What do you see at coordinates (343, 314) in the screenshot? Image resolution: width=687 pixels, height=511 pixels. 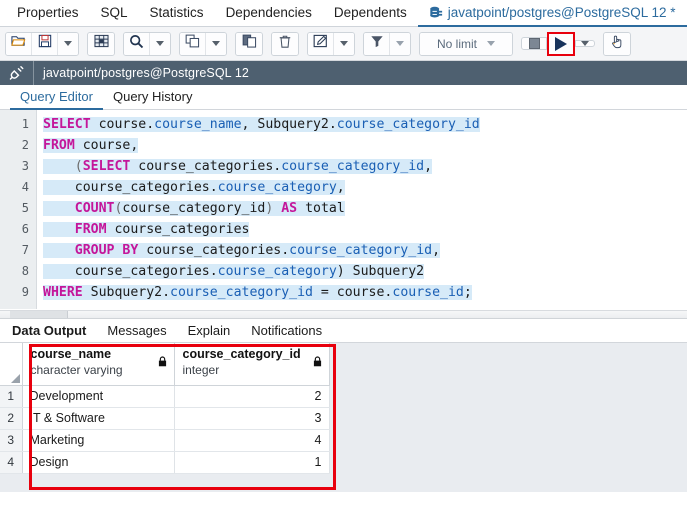 I see `panel-splitter` at bounding box center [343, 314].